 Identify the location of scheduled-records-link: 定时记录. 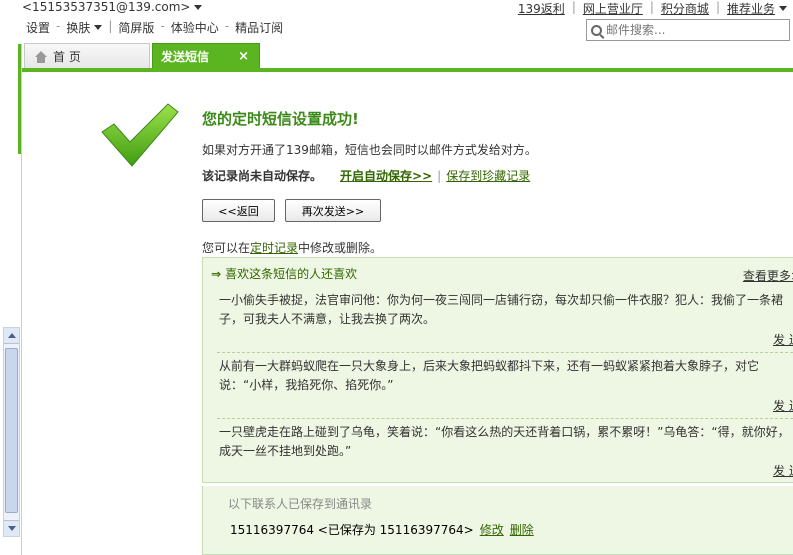
(274, 248).